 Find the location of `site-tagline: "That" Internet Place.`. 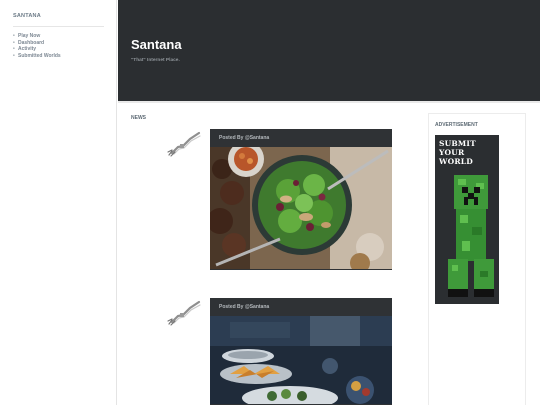

site-tagline: "That" Internet Place. is located at coordinates (155, 60).